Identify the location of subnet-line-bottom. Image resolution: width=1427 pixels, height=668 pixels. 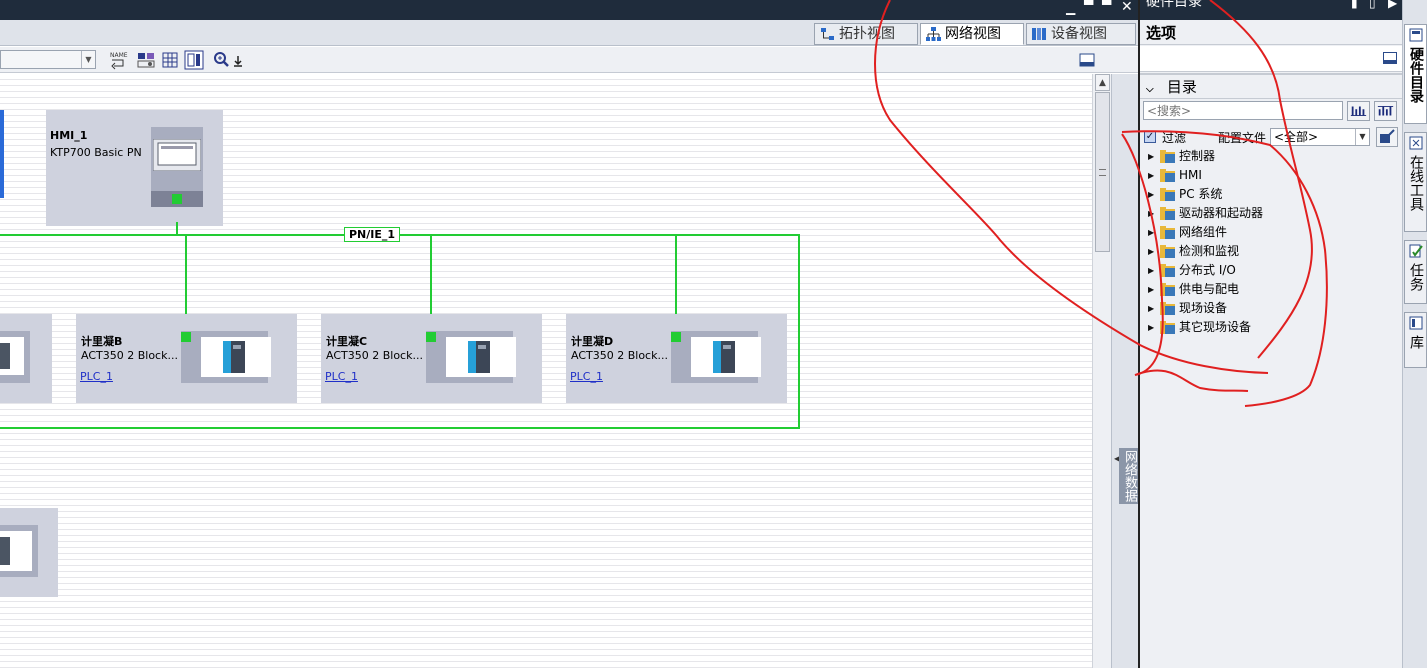
(400, 428).